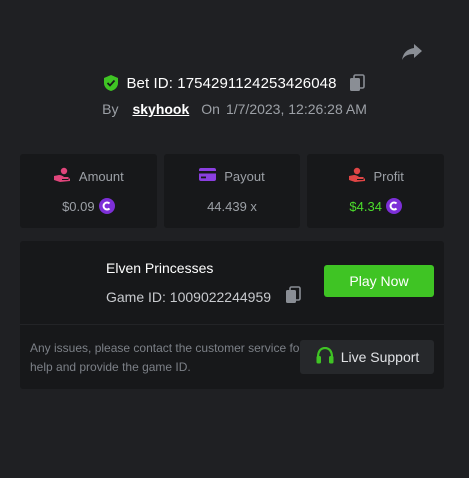  Describe the element at coordinates (208, 176) in the screenshot. I see `card-icon` at that location.